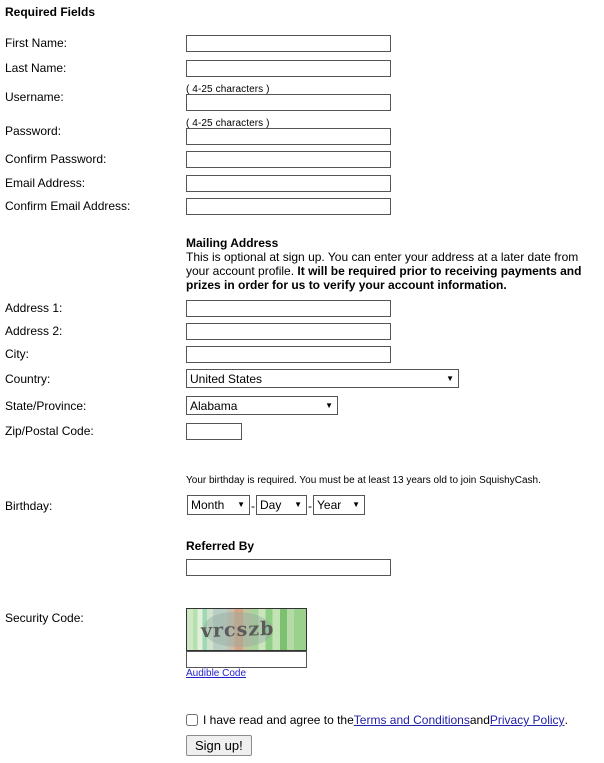 The height and width of the screenshot is (763, 604). I want to click on confirm-email-label: Confirm Email Address:, so click(68, 206).